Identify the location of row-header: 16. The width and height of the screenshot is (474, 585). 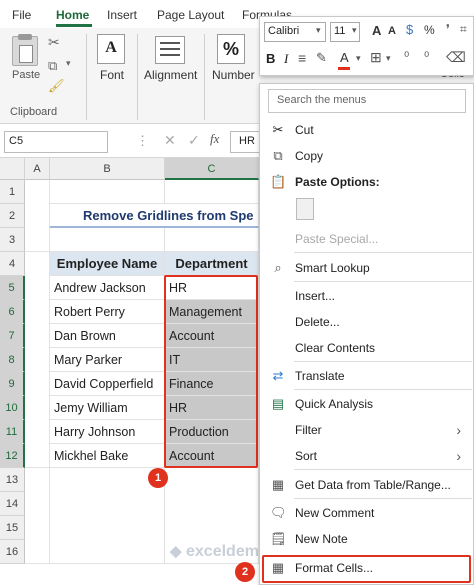
(12, 552).